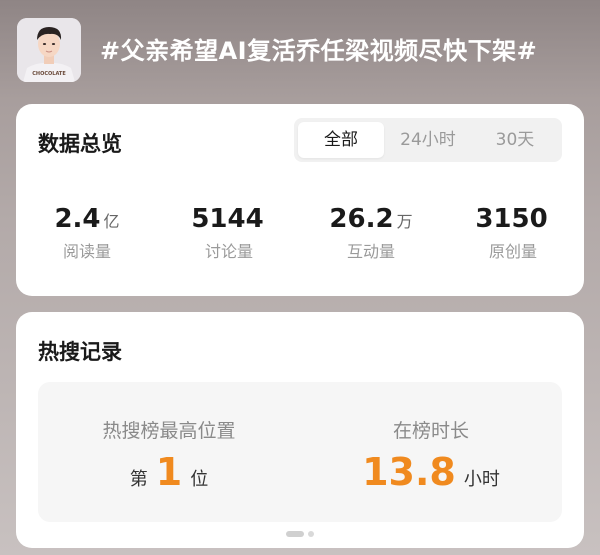  I want to click on stat-discussions: 5144 讨论量, so click(229, 233).